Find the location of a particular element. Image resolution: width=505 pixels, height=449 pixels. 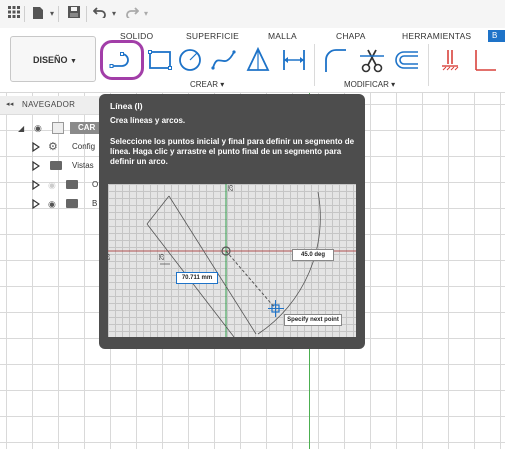

redo-dropdown-icon: ▾ is located at coordinates (146, 14).